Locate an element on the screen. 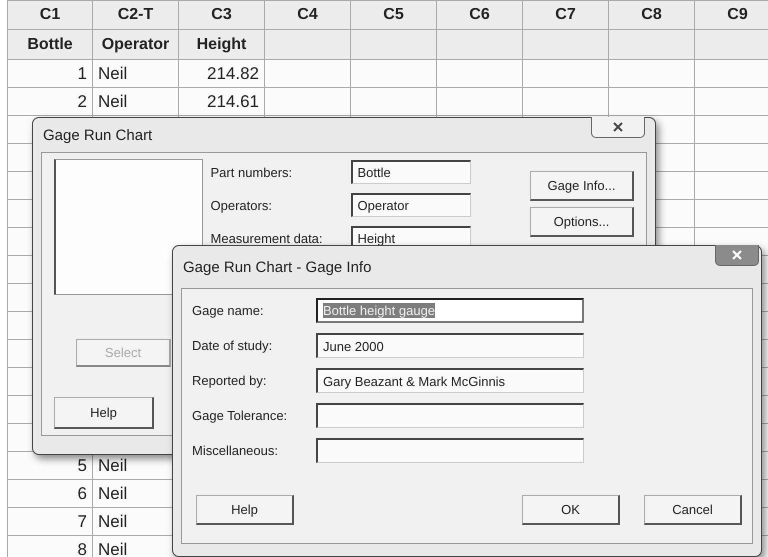  input-field: Operator is located at coordinates (410, 205).